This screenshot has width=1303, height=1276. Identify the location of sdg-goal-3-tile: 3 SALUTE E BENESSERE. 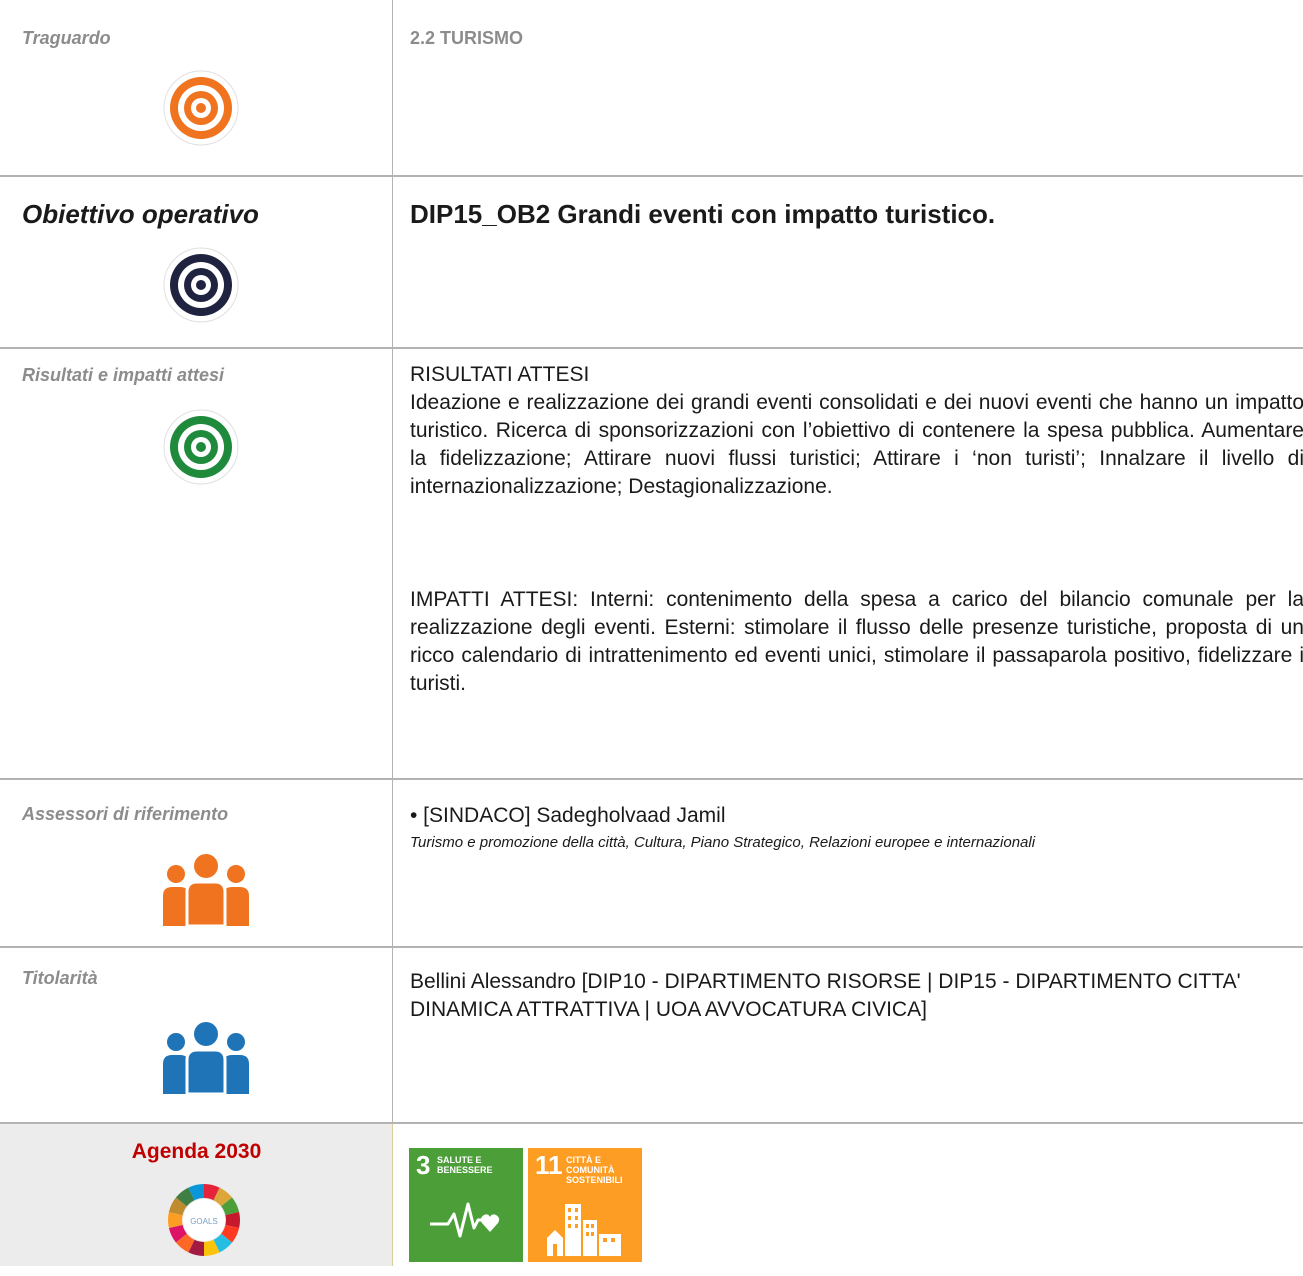
(466, 1205).